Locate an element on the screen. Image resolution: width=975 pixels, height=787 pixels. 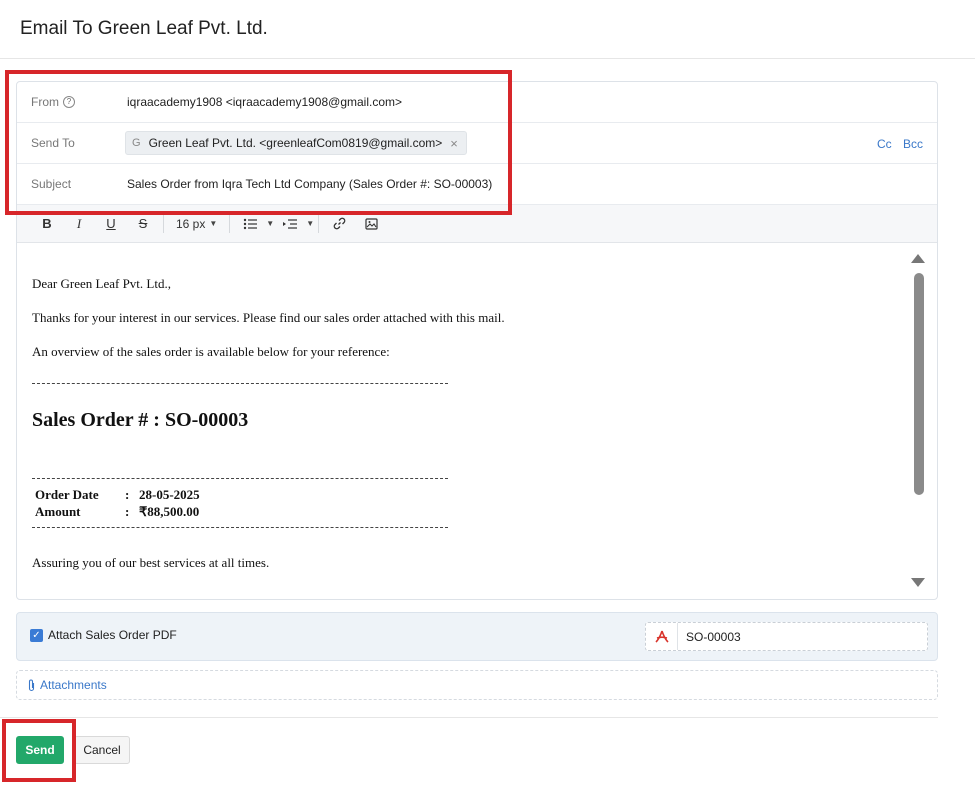
footer-divider is located at coordinates (469, 717).